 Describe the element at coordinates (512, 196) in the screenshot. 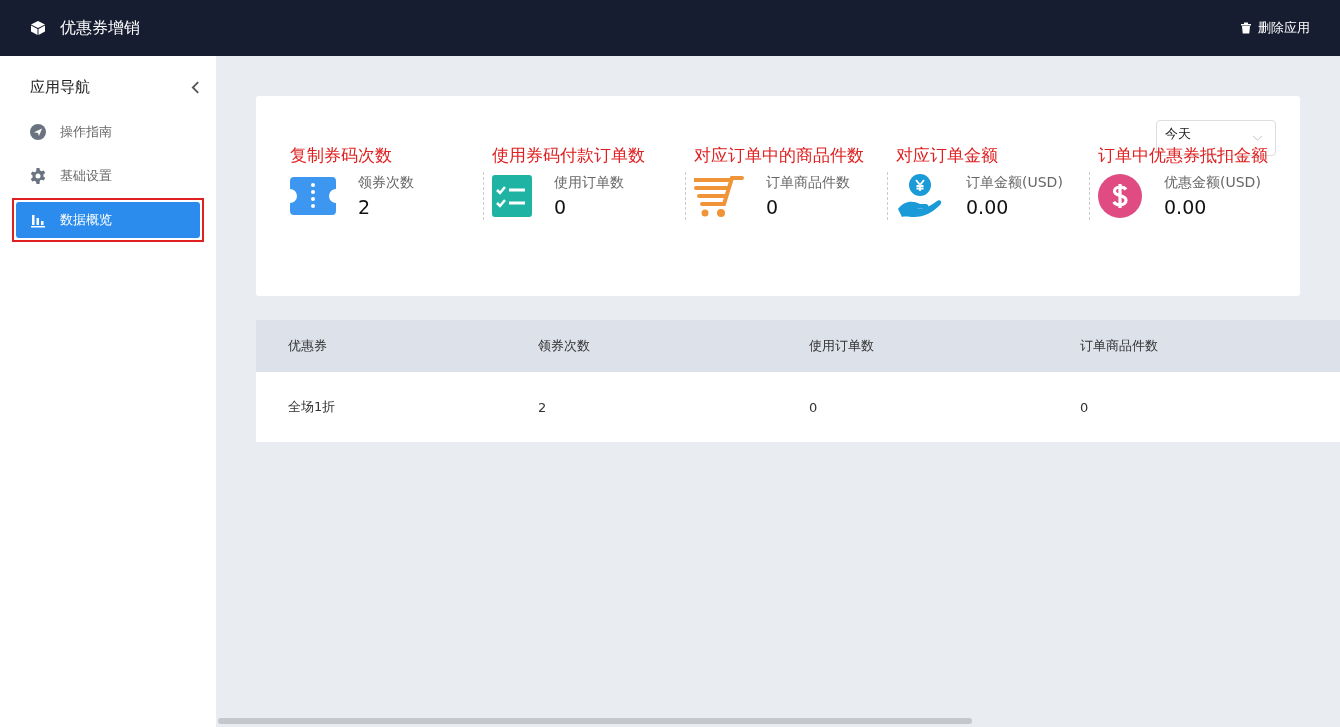

I see `checklist-icon` at that location.